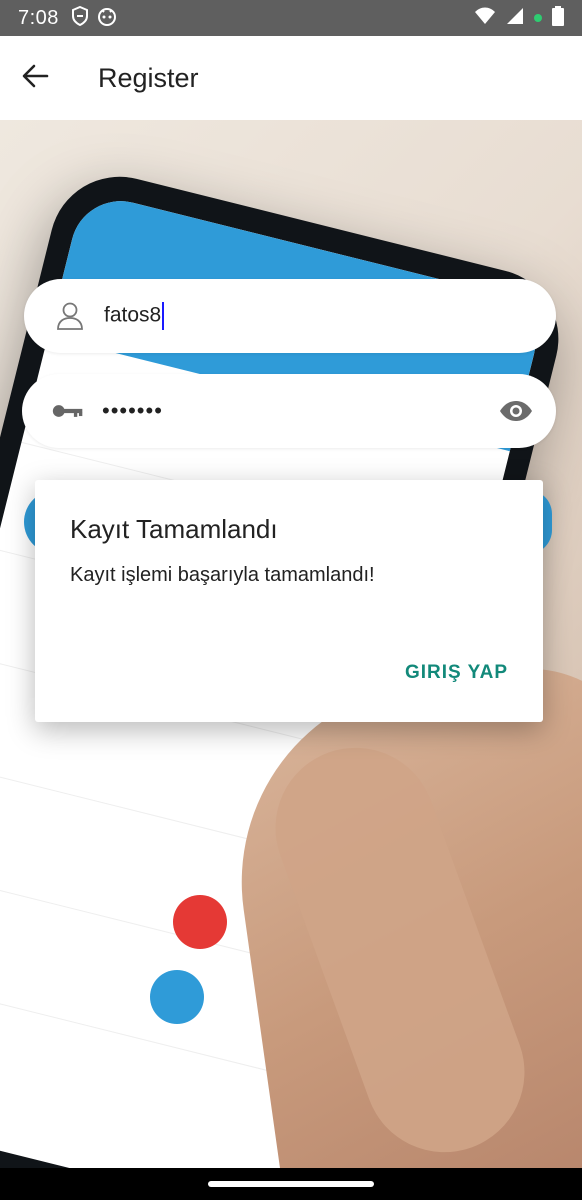 The height and width of the screenshot is (1200, 582). What do you see at coordinates (538, 18) in the screenshot?
I see `status-dot` at bounding box center [538, 18].